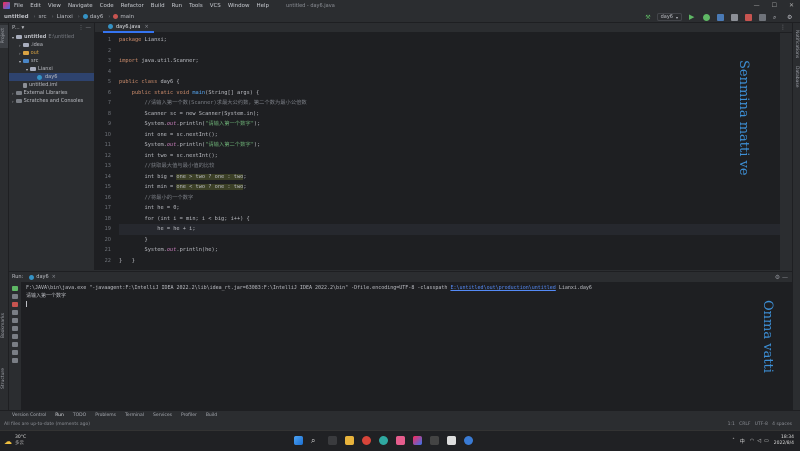 This screenshot has width=800, height=451. What do you see at coordinates (15, 360) in the screenshot?
I see `pin-icon` at bounding box center [15, 360].